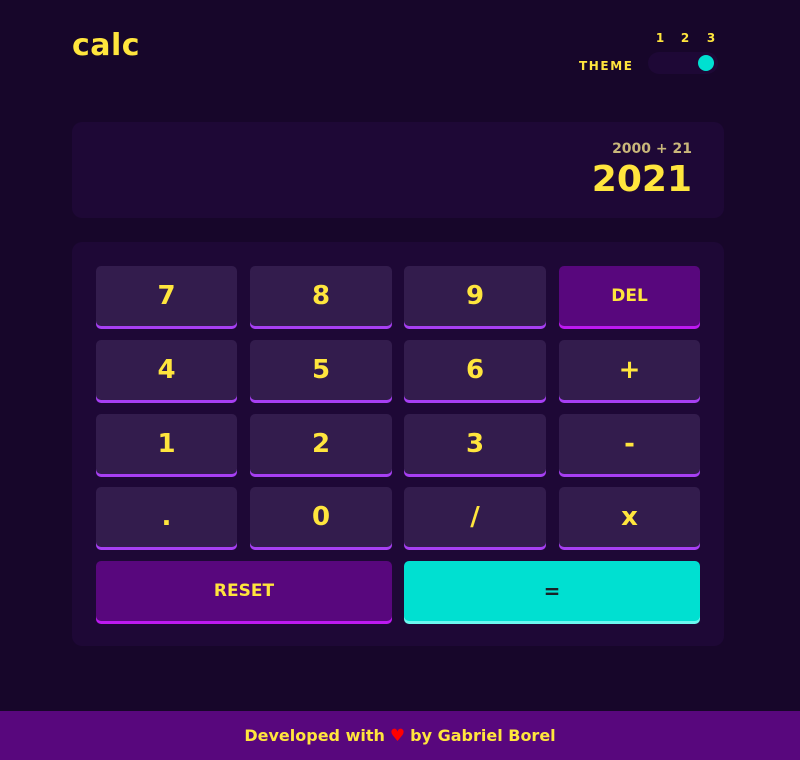 This screenshot has height=760, width=800. What do you see at coordinates (166, 296) in the screenshot?
I see `key-7: 7` at bounding box center [166, 296].